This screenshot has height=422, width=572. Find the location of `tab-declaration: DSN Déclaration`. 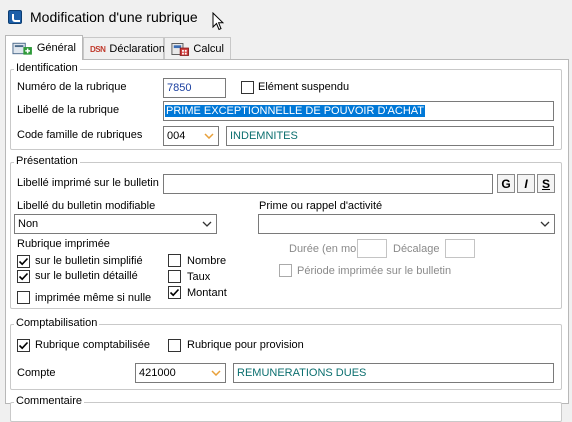

tab-declaration: DSN Déclaration is located at coordinates (124, 48).